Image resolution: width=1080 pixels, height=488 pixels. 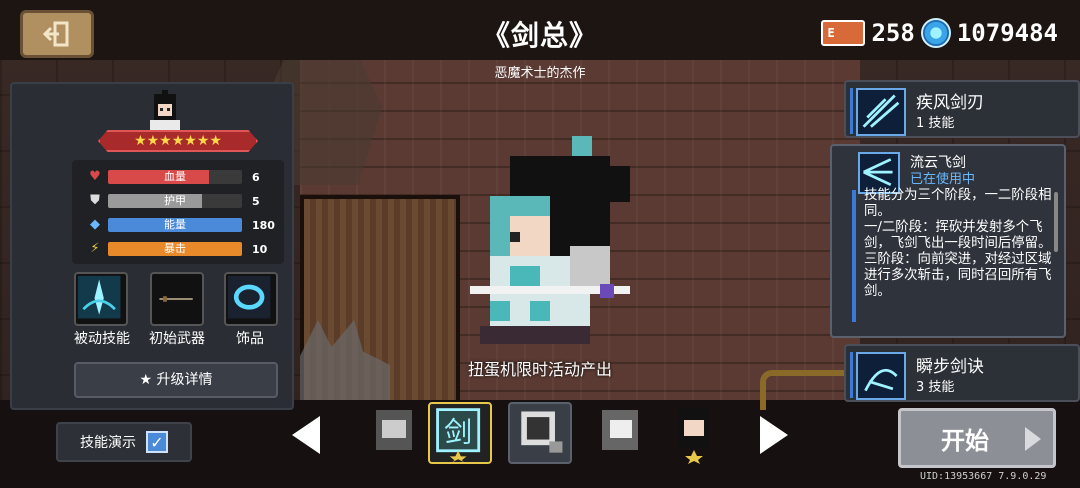 I want to click on start-button: 开始, so click(x=977, y=438).